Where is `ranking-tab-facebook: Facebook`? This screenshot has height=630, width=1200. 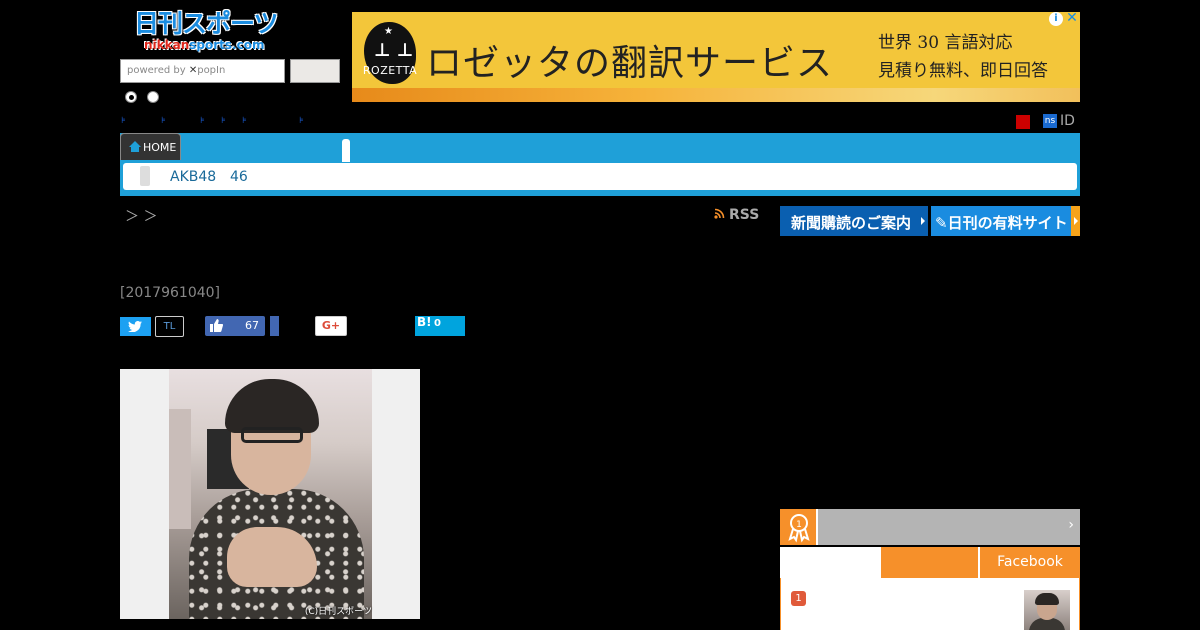
ranking-tab-facebook: Facebook is located at coordinates (1030, 562).